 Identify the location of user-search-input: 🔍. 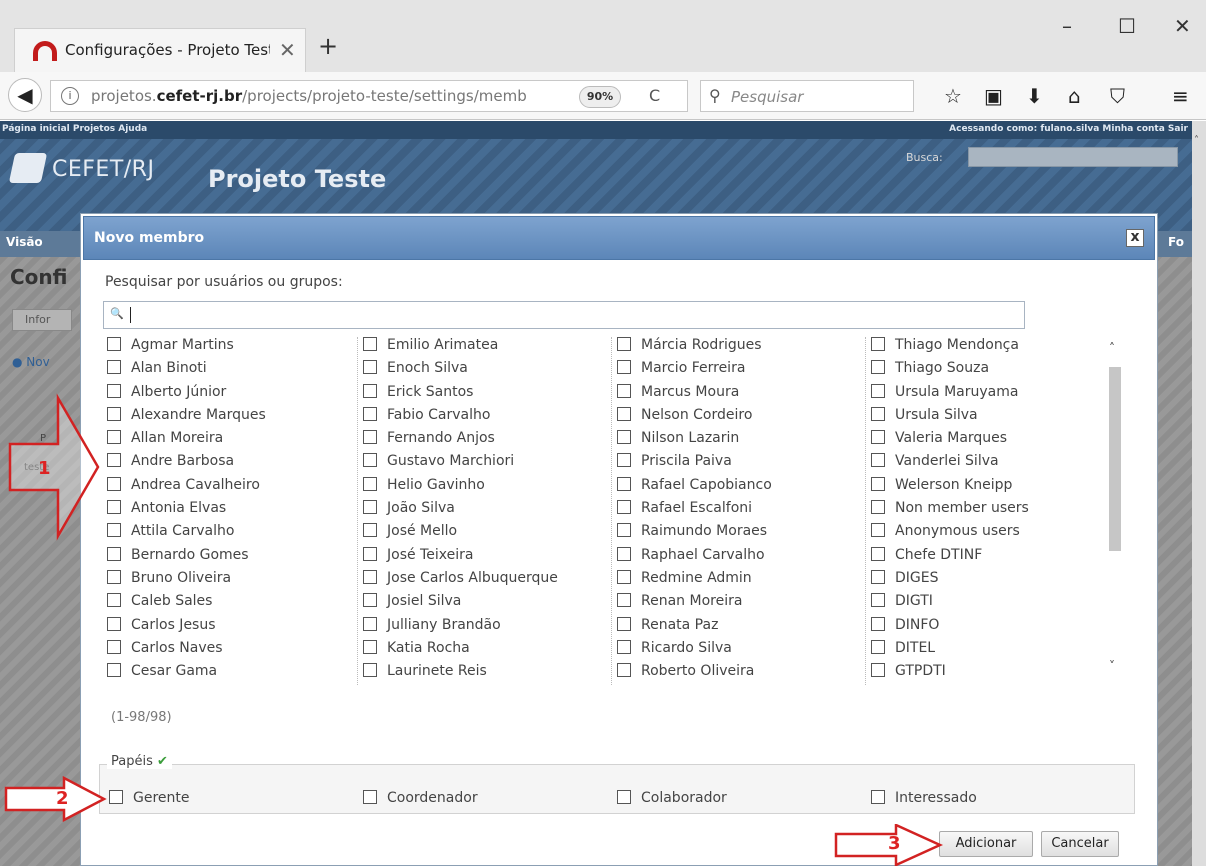
(564, 315).